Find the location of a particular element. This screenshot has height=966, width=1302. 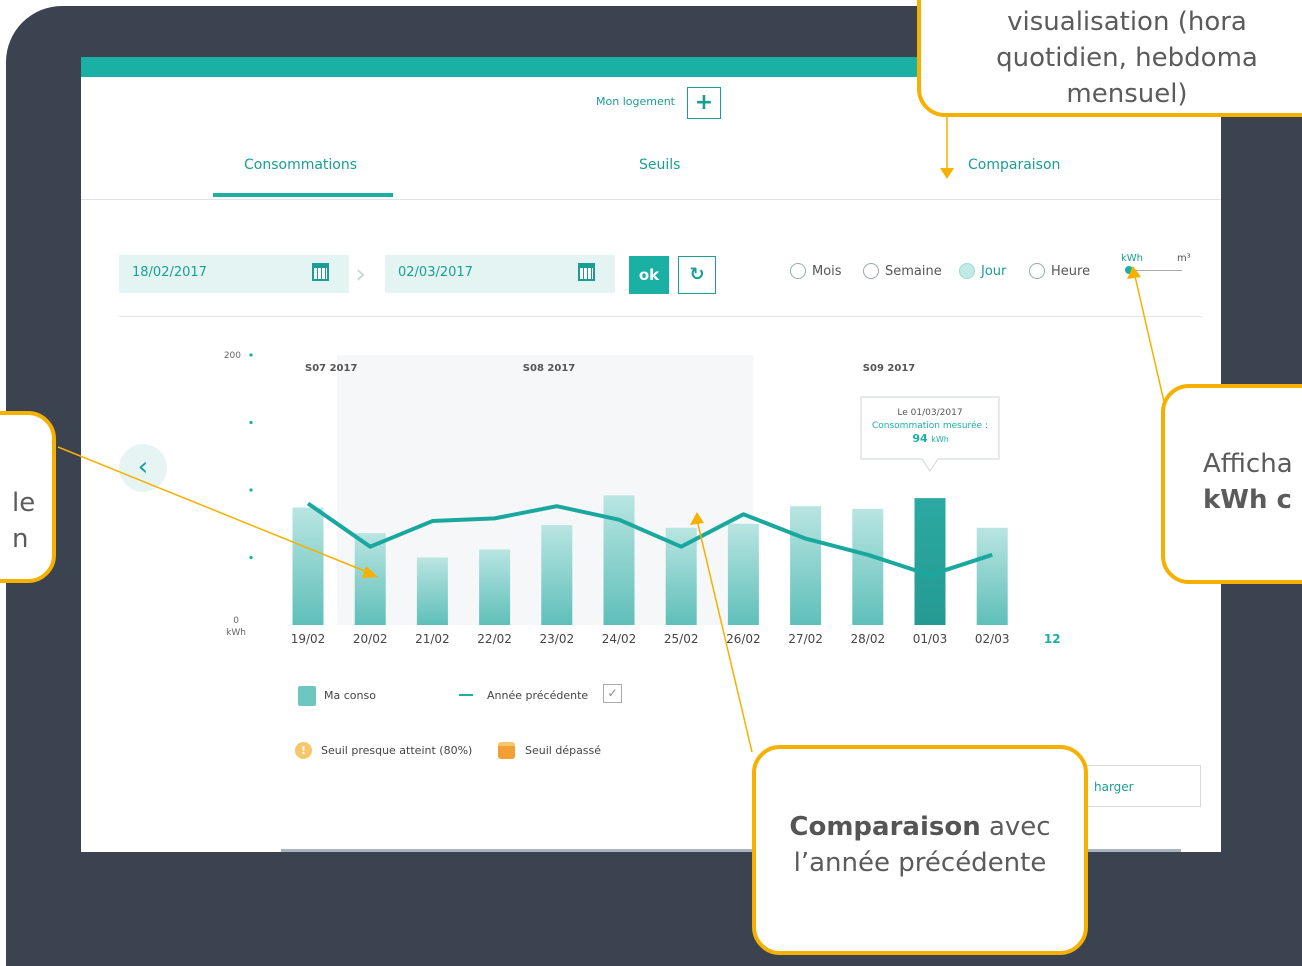

callout-text: visualisation (hora is located at coordinates (1127, 22).